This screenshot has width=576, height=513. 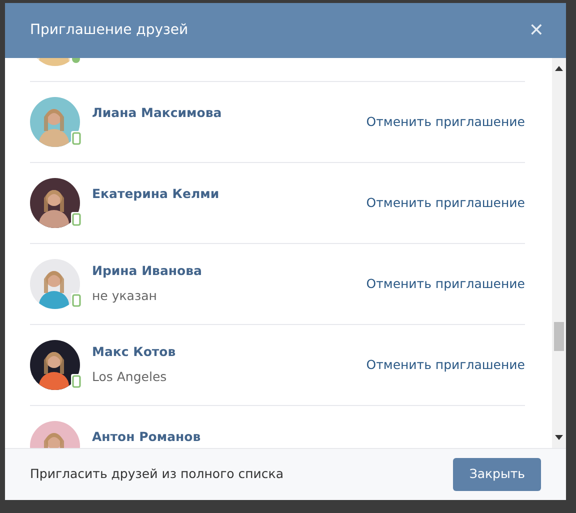 I want to click on dialog-title: Приглашение друзей, so click(x=109, y=30).